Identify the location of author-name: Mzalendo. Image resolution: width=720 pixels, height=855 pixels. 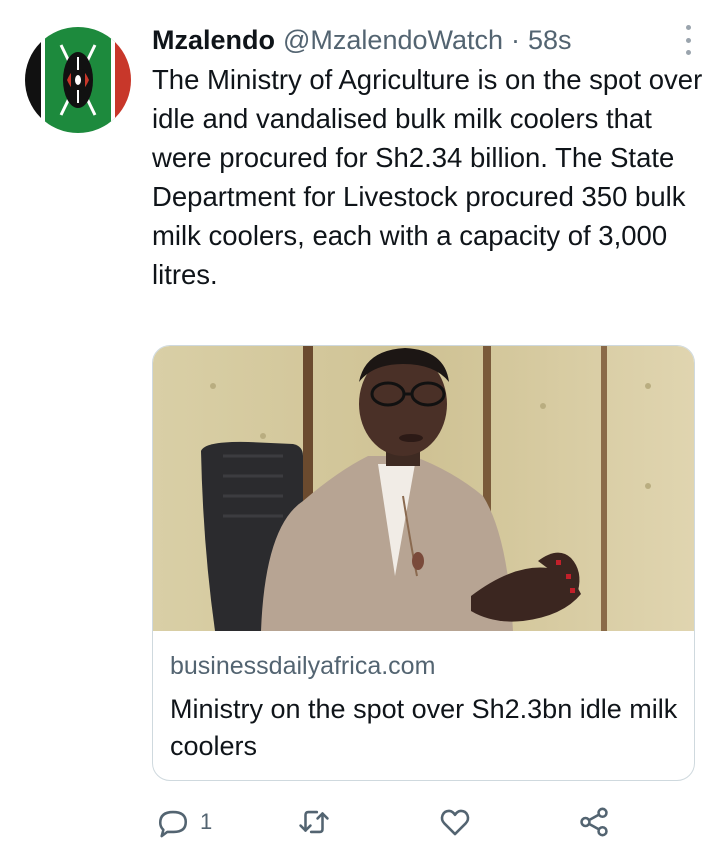
(213, 40).